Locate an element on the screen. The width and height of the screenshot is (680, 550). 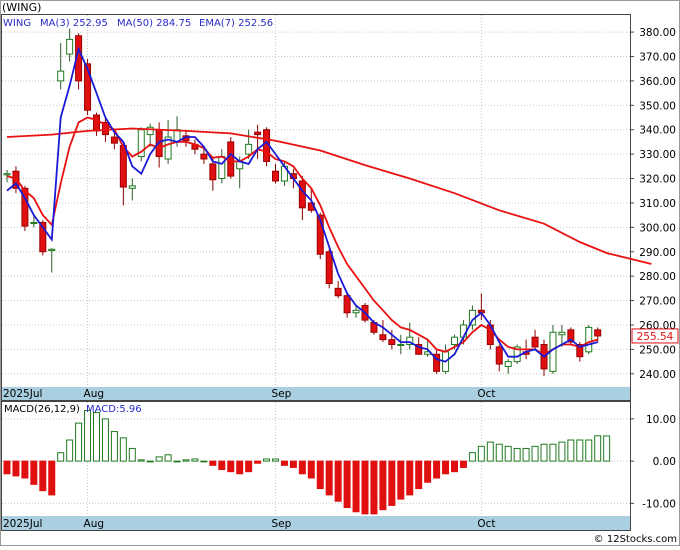
legend-ema7: EMA(7) 252.56 is located at coordinates (236, 23).